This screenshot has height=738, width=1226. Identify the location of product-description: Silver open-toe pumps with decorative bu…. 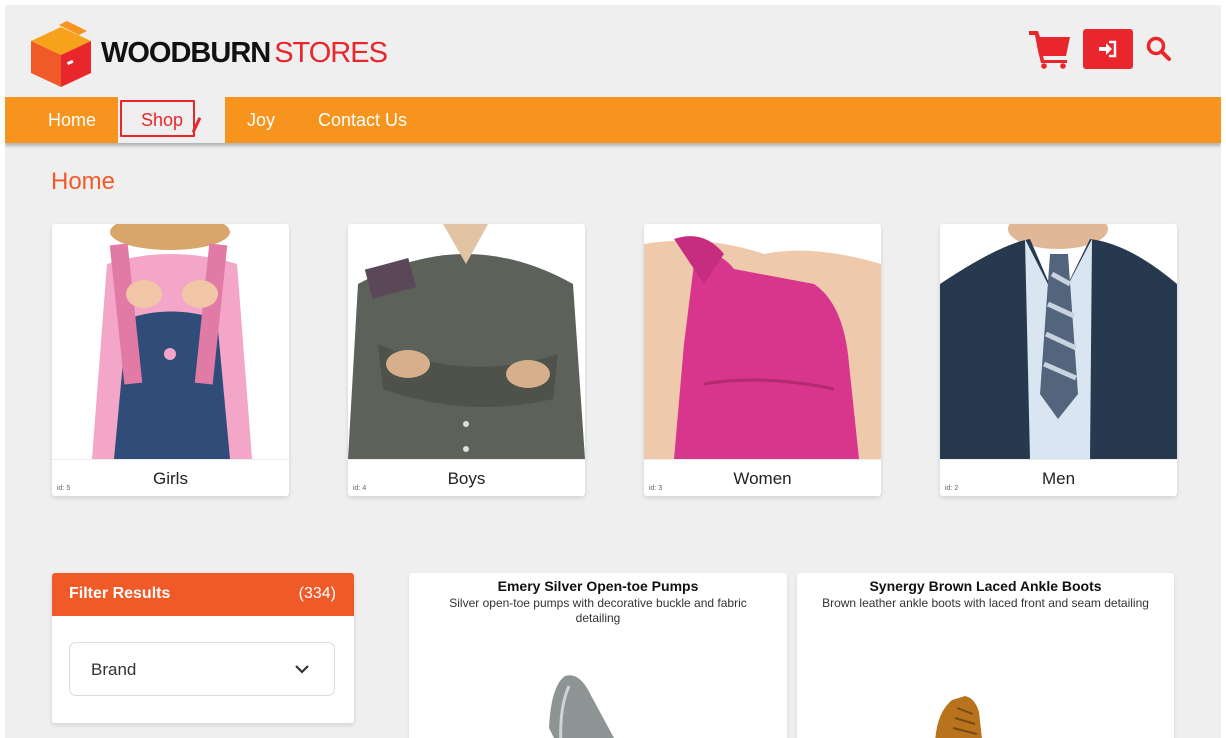
(598, 610).